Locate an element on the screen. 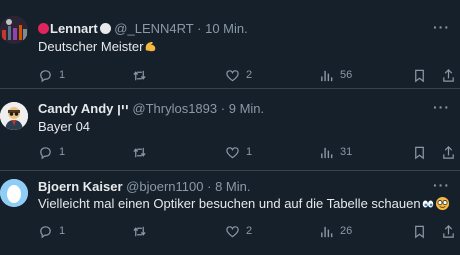  tweet-actions: 1 2 26 is located at coordinates (248, 231).